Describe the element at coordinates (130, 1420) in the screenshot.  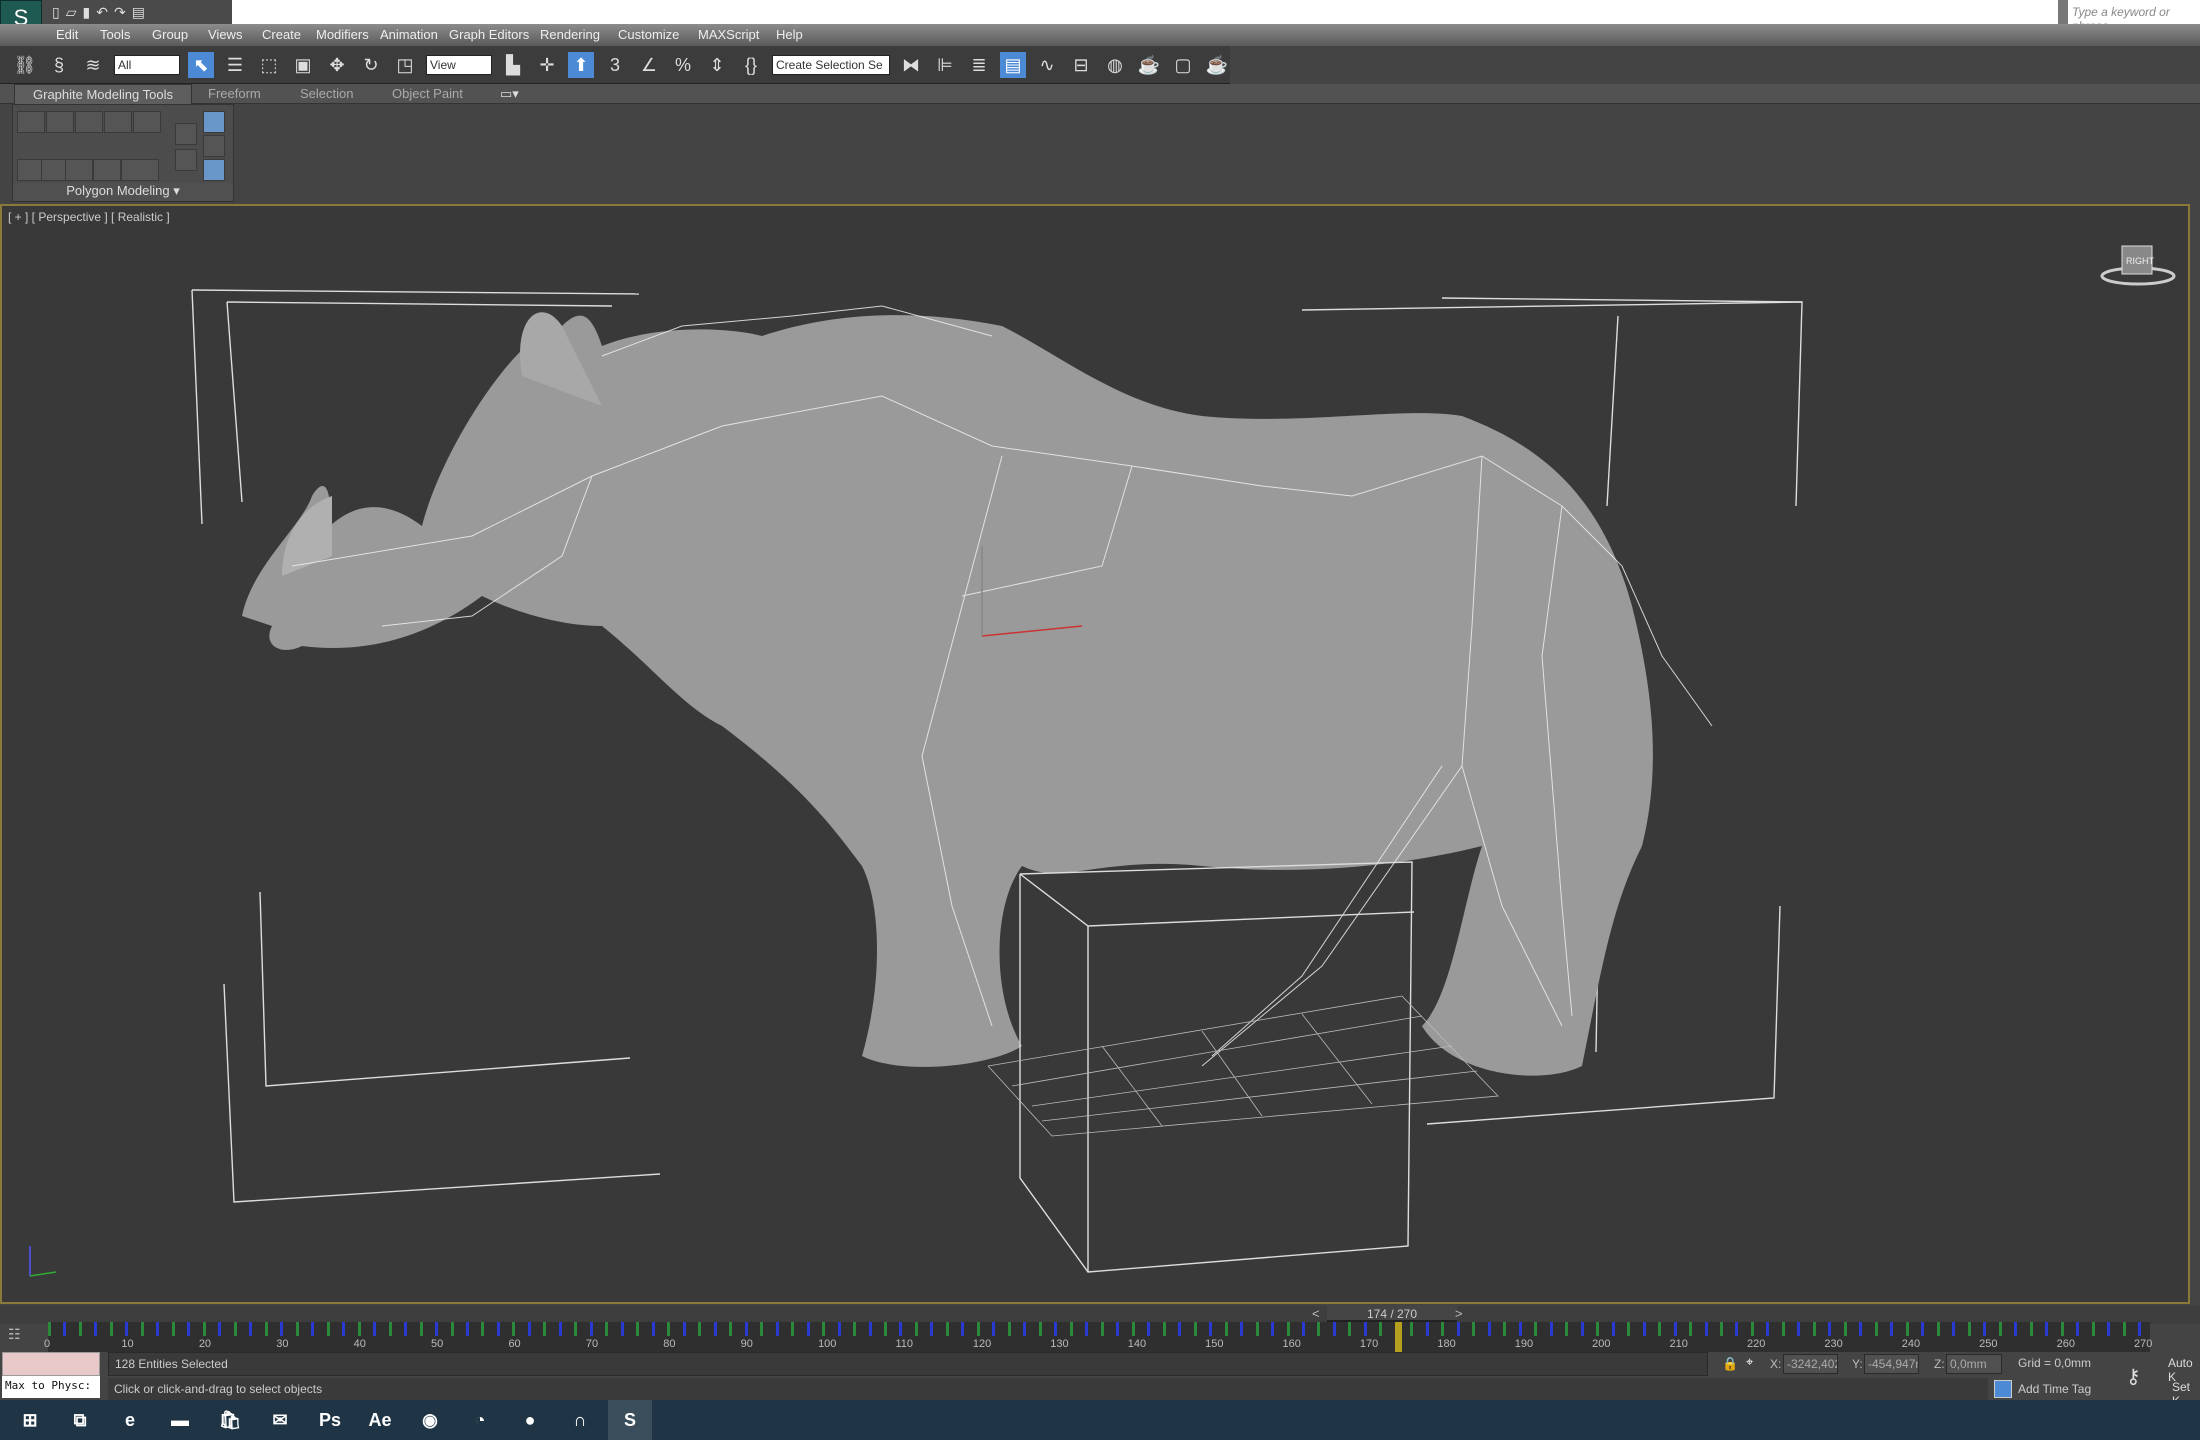
I see `edge-icon: e` at that location.